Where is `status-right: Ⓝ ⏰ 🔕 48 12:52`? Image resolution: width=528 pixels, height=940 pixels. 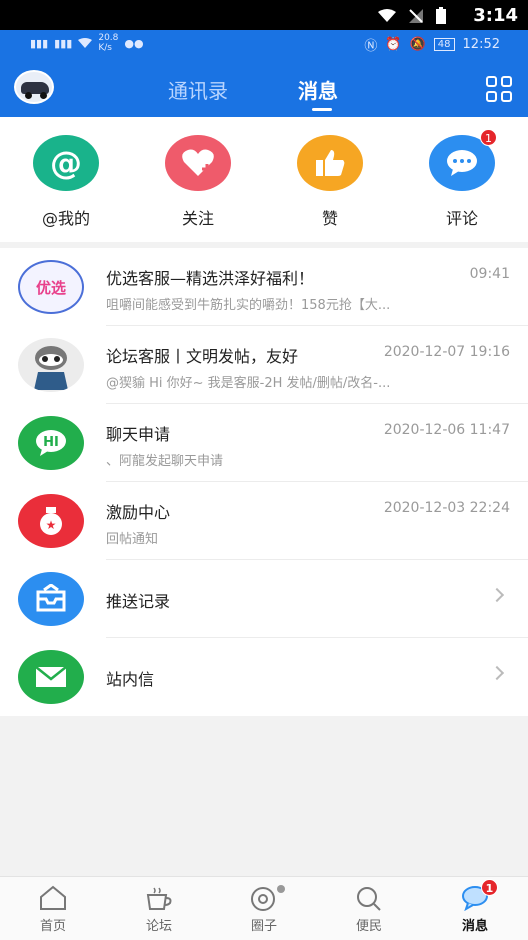
status-right: Ⓝ ⏰ 🔕 48 12:52 is located at coordinates (432, 44).